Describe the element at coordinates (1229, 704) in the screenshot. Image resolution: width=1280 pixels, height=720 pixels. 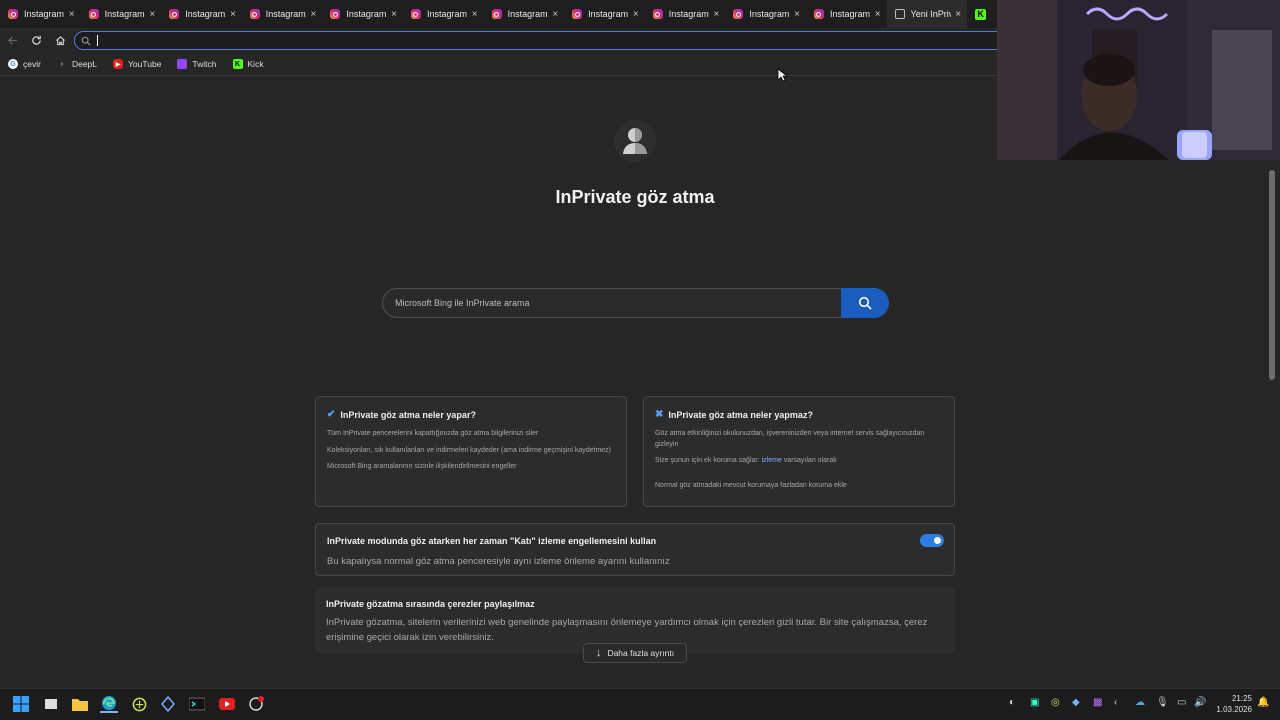
I see `clock: 21:25 1.03.2026` at that location.